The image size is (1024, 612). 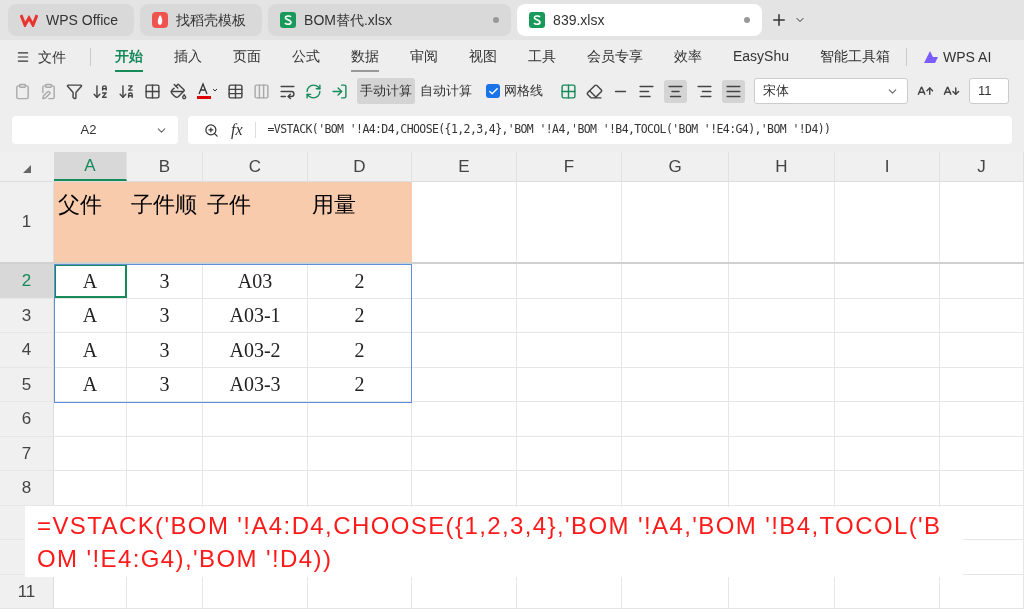 I want to click on column-header: E, so click(x=464, y=166).